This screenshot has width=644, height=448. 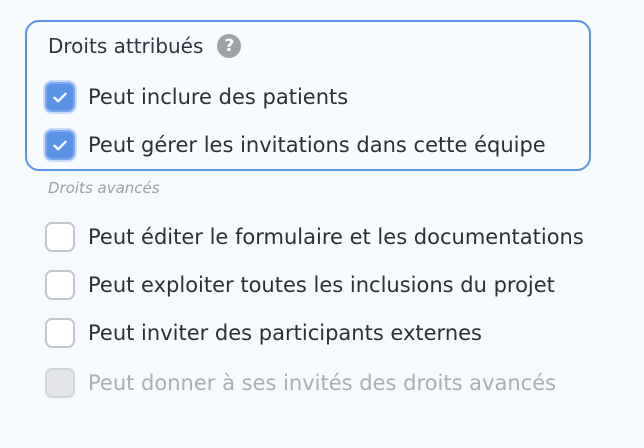 What do you see at coordinates (104, 188) in the screenshot?
I see `advanced-rights-title: Droits avancés` at bounding box center [104, 188].